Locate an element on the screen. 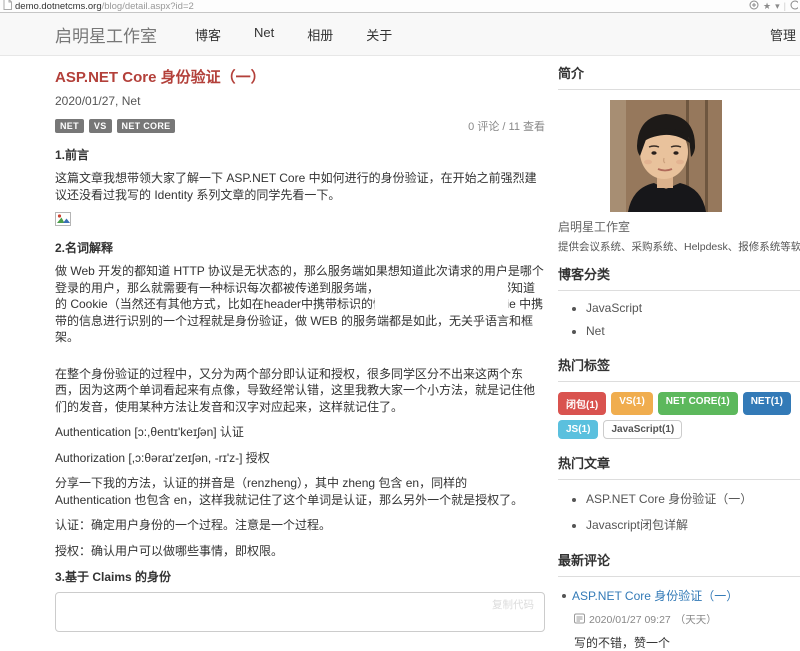 The width and height of the screenshot is (800, 651). nav-menu: 博客 Net 相册 关于 is located at coordinates (293, 34).